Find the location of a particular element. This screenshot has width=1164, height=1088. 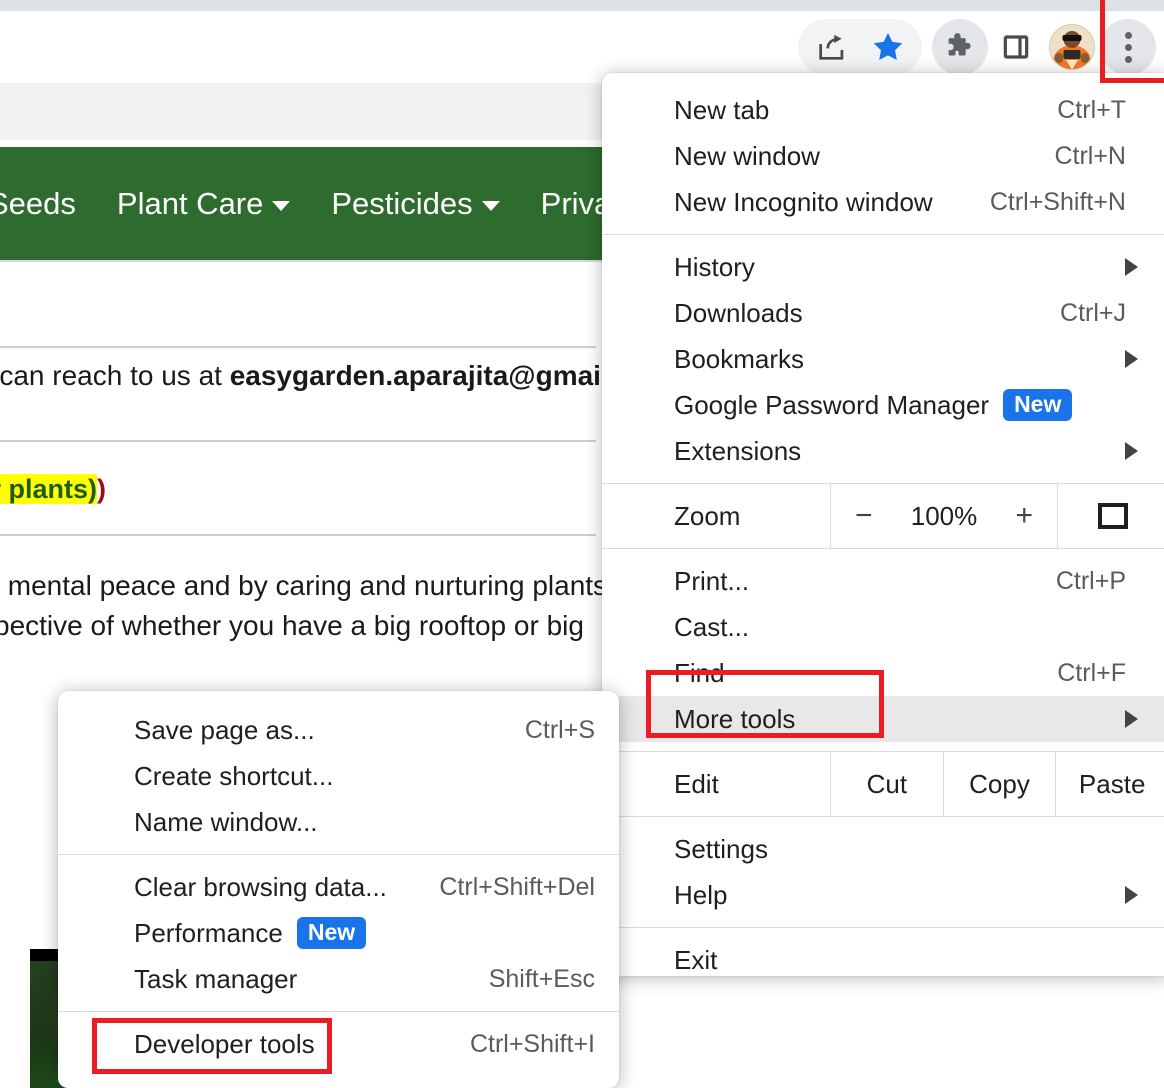

menu-item-label: Settings is located at coordinates (721, 848).